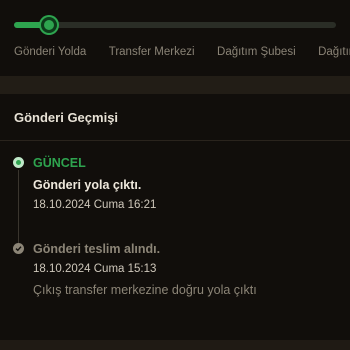 Image resolution: width=350 pixels, height=350 pixels. I want to click on check-circle-icon, so click(18, 248).